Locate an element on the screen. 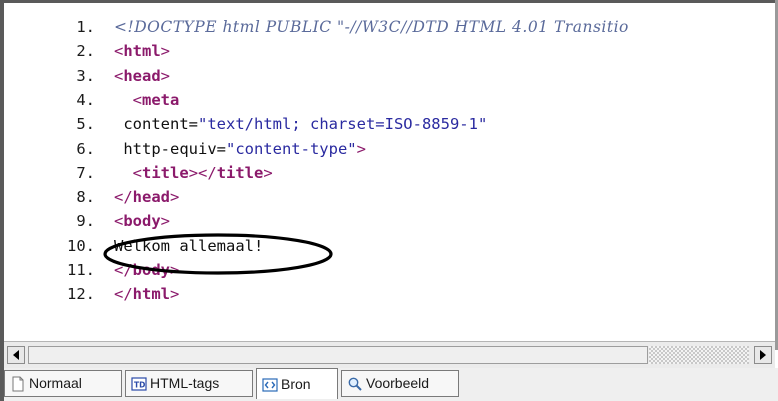  line-number: 12. is located at coordinates (81, 294).